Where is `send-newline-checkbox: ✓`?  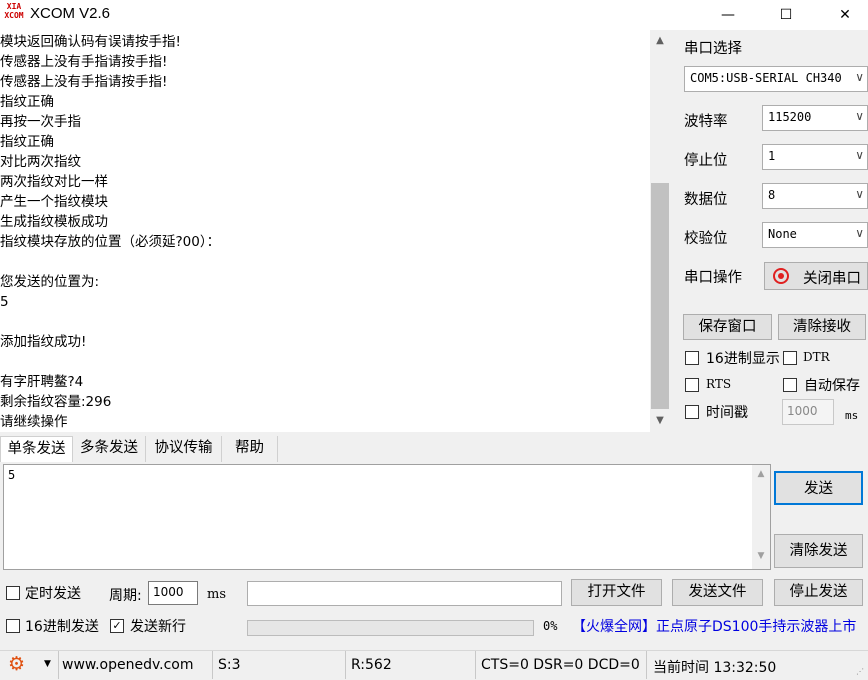
send-newline-checkbox: ✓ is located at coordinates (117, 626).